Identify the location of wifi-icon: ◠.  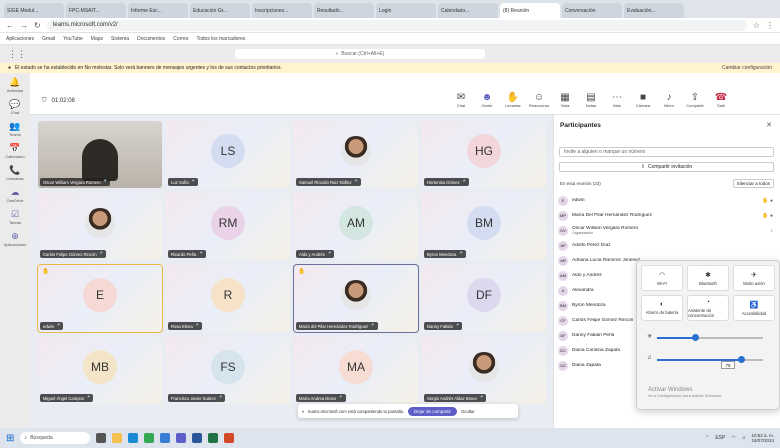
(733, 438).